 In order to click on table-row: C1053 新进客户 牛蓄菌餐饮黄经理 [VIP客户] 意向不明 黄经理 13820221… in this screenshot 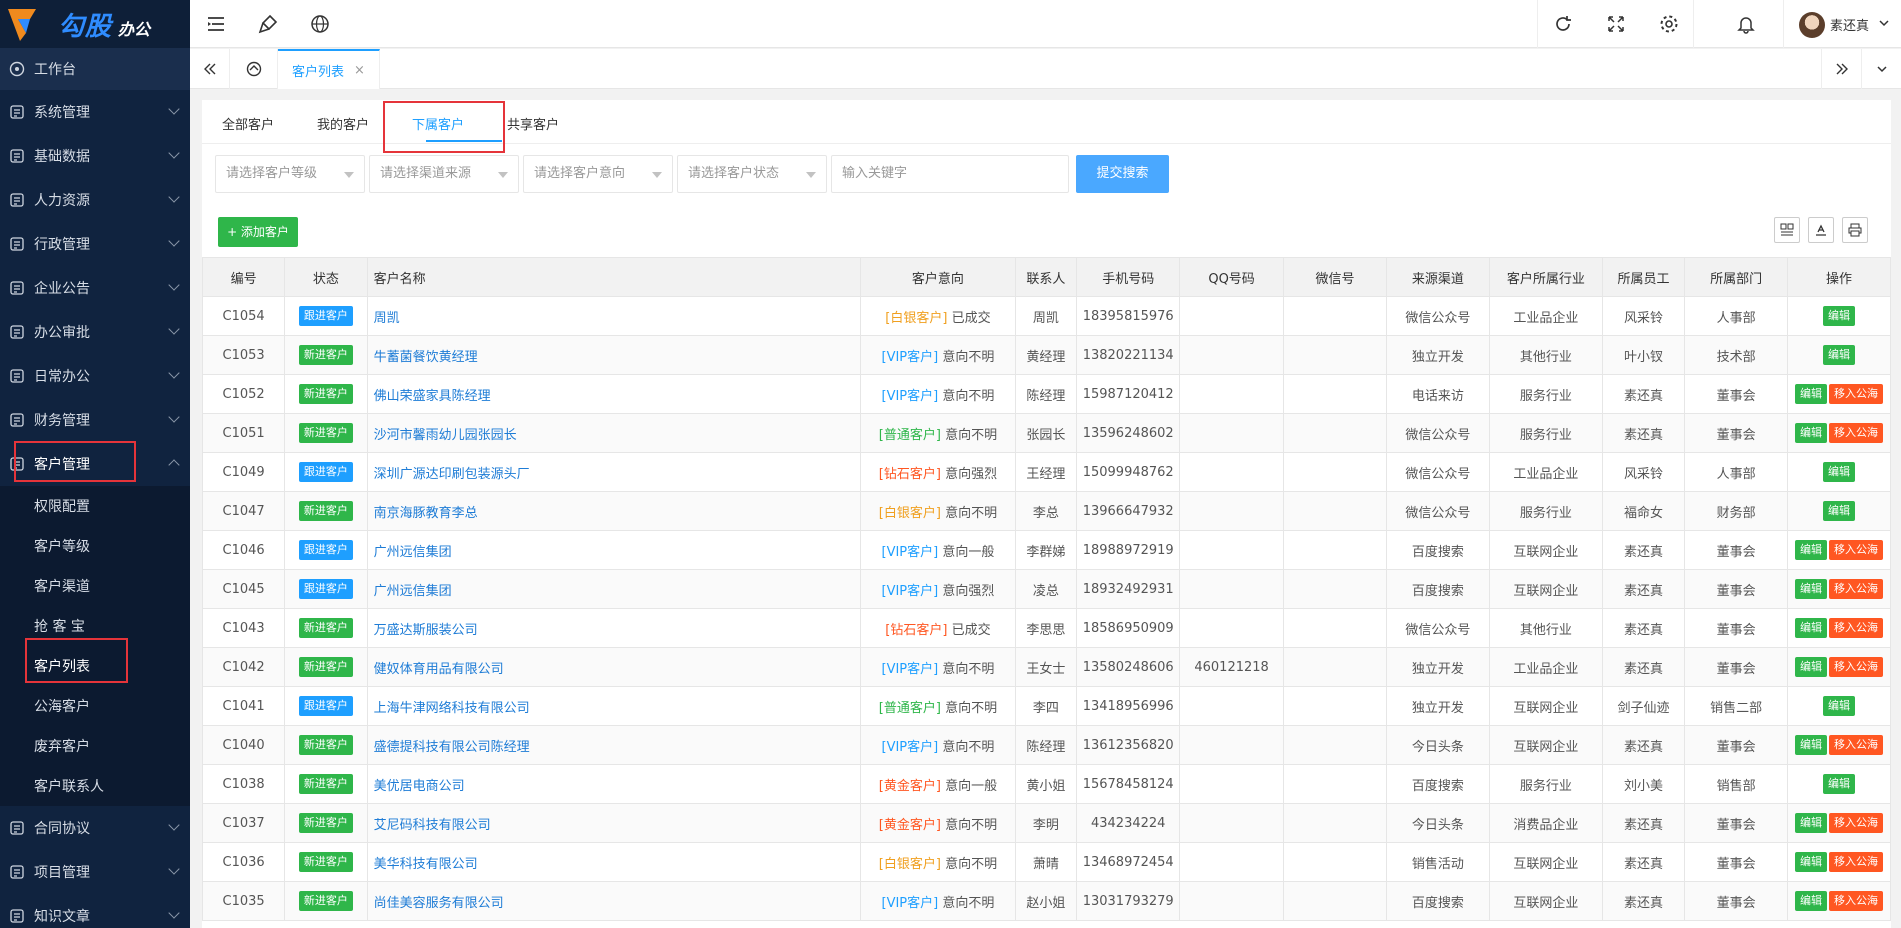, I will do `click(1046, 355)`.